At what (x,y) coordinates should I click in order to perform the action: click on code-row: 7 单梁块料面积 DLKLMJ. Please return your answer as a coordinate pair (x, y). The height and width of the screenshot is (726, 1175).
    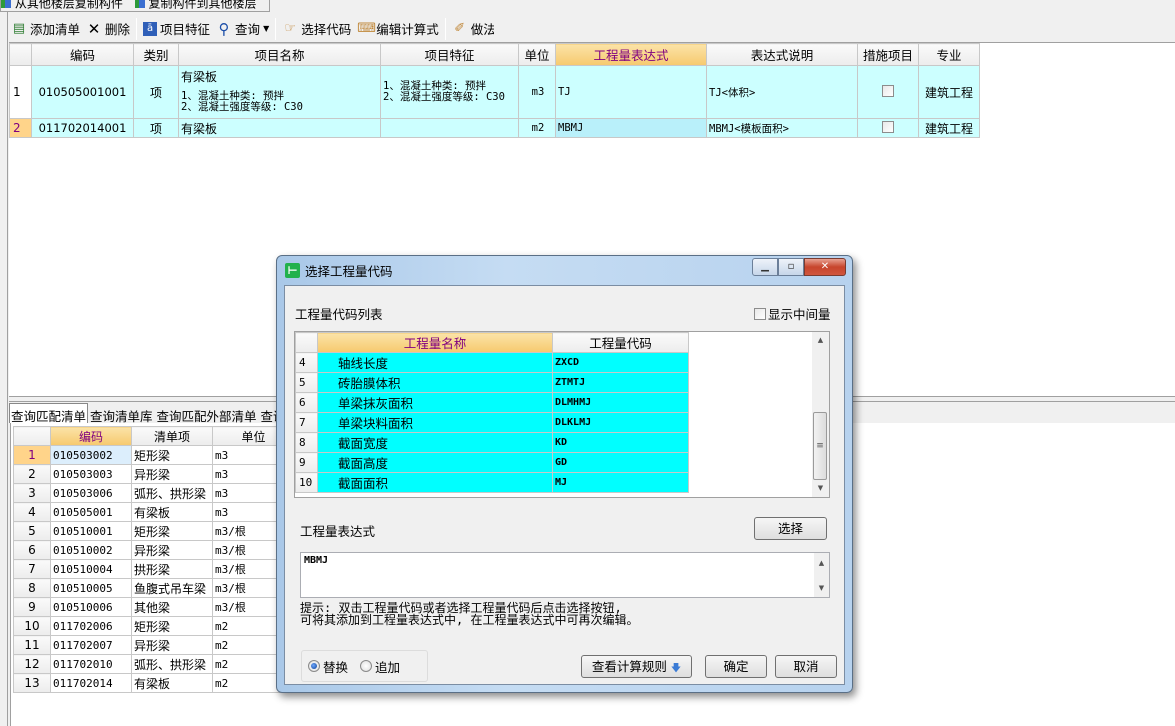
    Looking at the image, I should click on (492, 422).